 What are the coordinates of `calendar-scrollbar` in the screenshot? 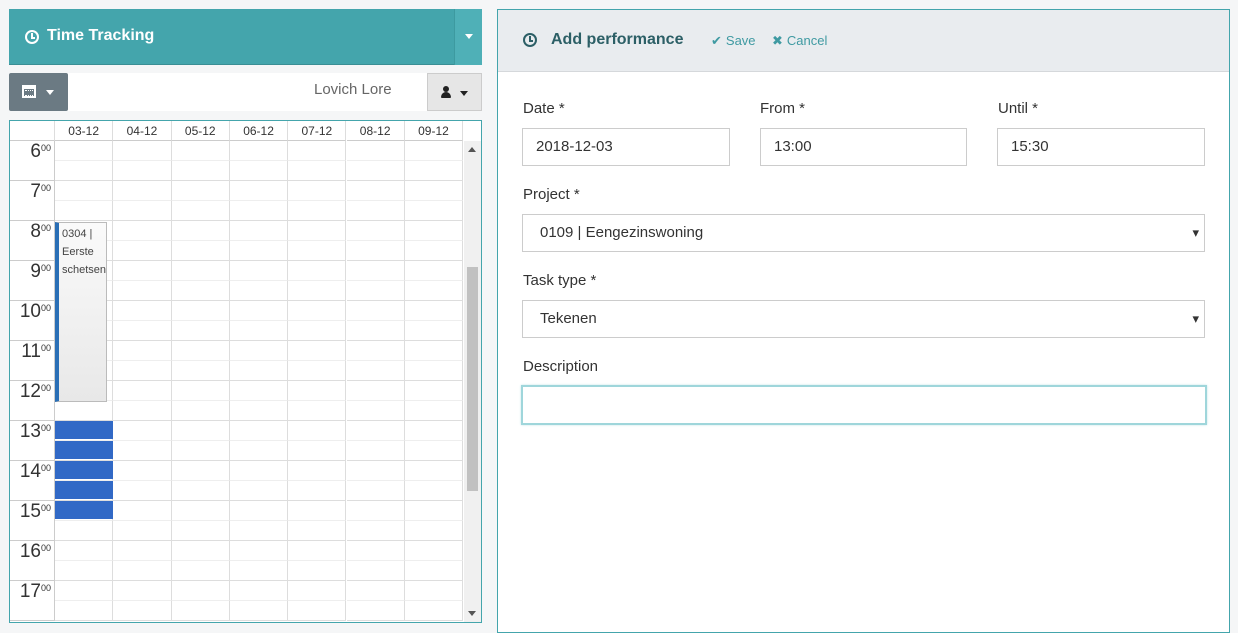 It's located at (472, 381).